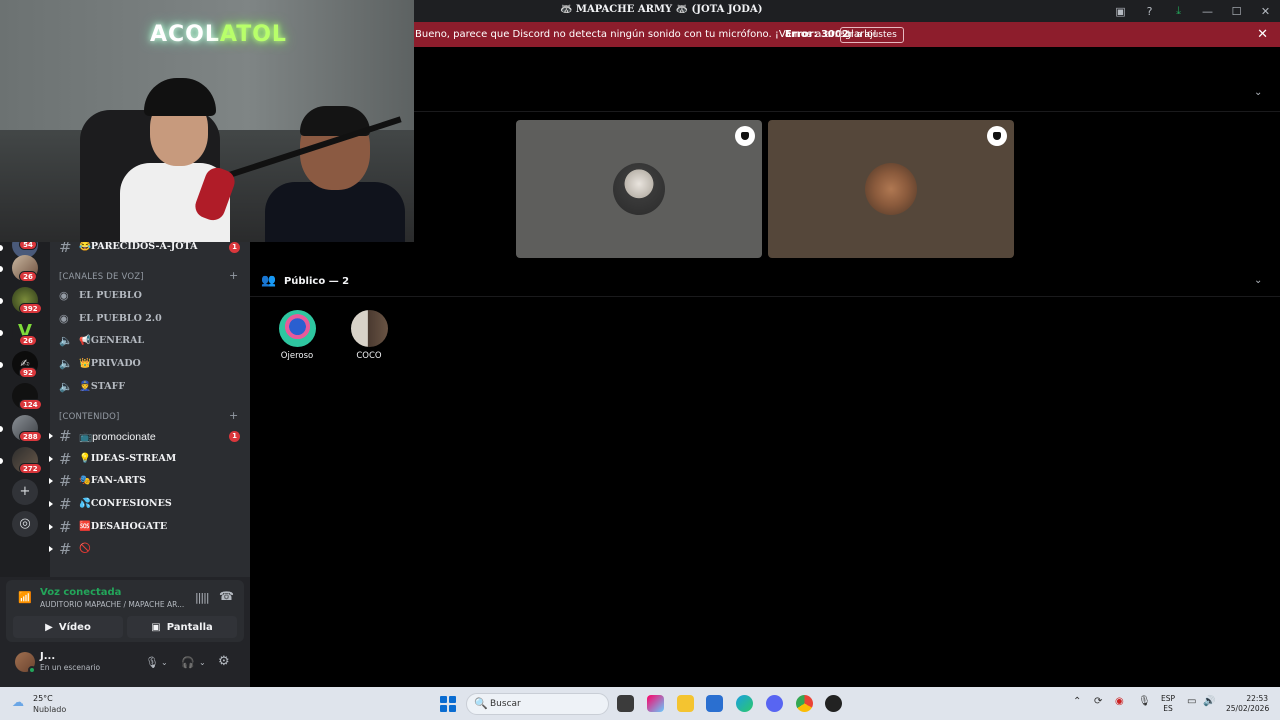  I want to click on voice-channel: 🔈 👑PRIVADO, so click(150, 364).